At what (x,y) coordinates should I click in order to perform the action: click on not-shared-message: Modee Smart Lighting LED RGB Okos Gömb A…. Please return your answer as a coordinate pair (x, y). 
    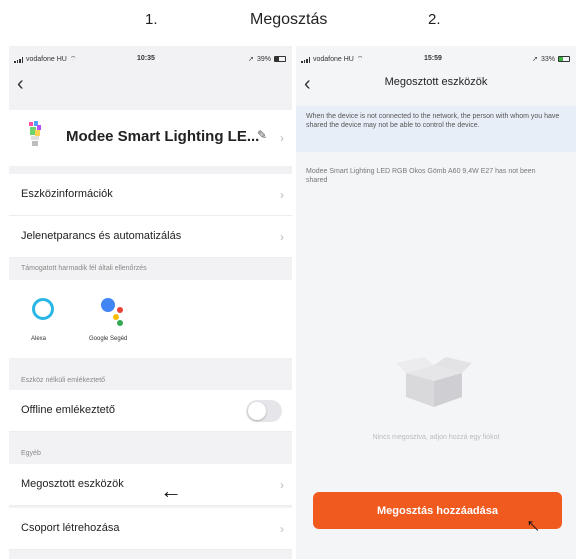
    Looking at the image, I should click on (421, 176).